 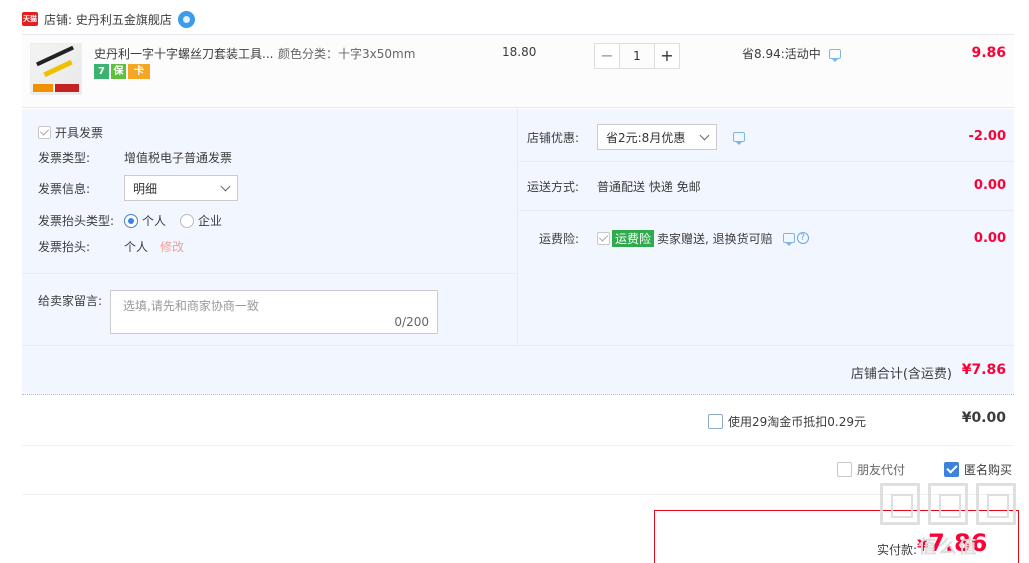 What do you see at coordinates (518, 471) in the screenshot?
I see `payment-options-row: 朋友代付 匿名购买` at bounding box center [518, 471].